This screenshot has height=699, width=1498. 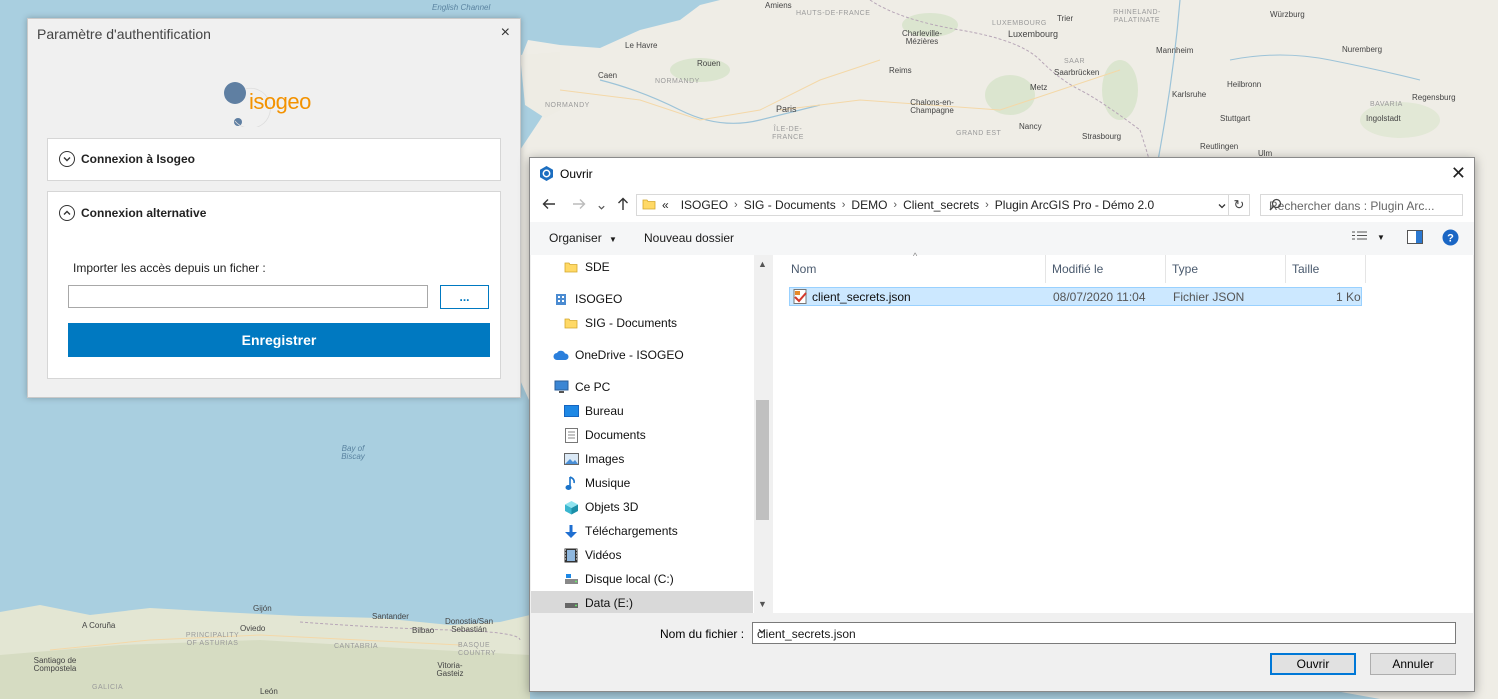 I want to click on map-label-rouen: Rouen, so click(x=709, y=63).